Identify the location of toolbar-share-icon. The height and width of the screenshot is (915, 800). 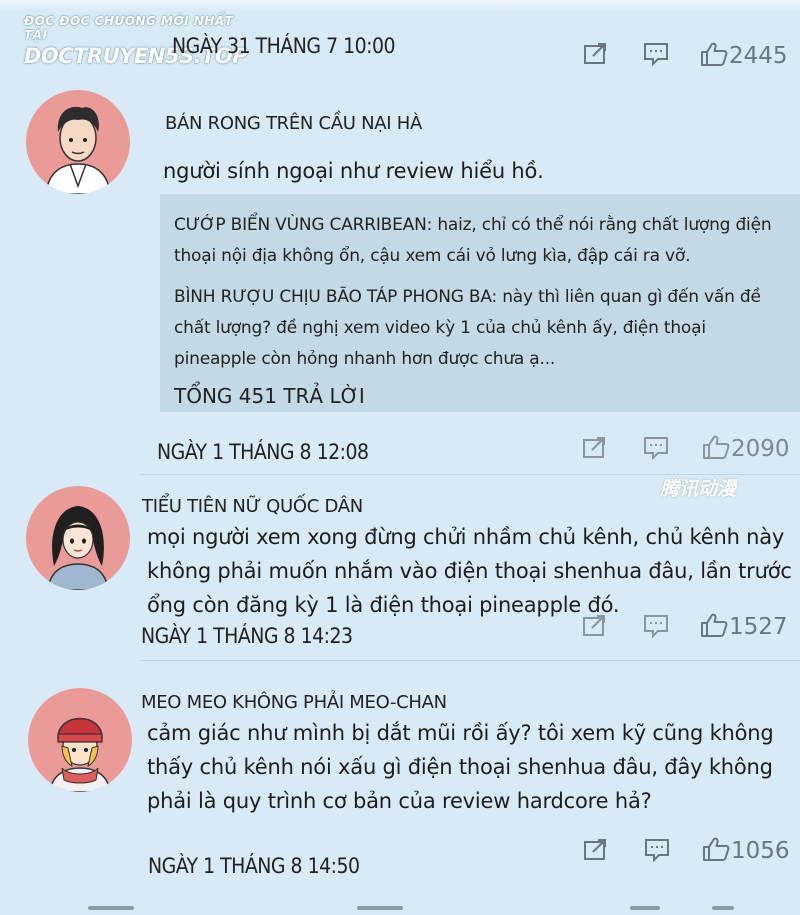
(111, 908).